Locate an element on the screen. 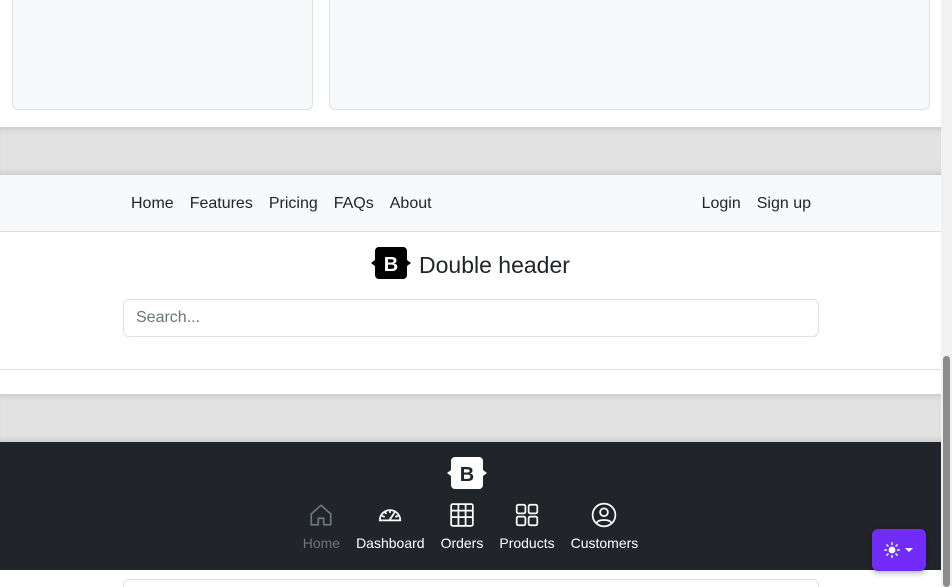 The width and height of the screenshot is (952, 587). login-link: Login is located at coordinates (721, 204).